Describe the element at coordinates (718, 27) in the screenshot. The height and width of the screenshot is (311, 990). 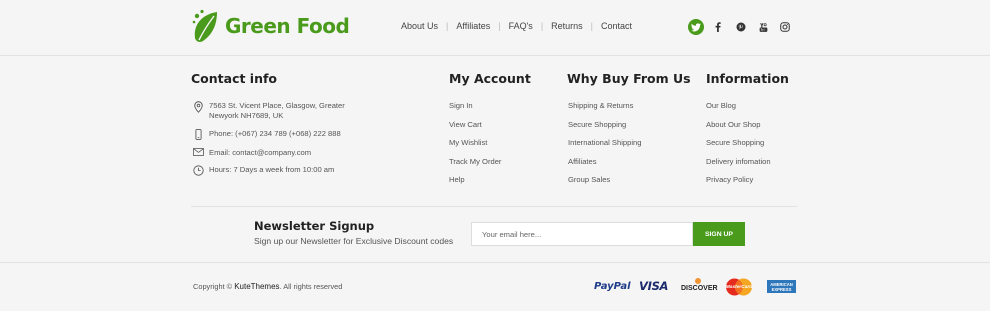
I see `facebook-icon` at that location.